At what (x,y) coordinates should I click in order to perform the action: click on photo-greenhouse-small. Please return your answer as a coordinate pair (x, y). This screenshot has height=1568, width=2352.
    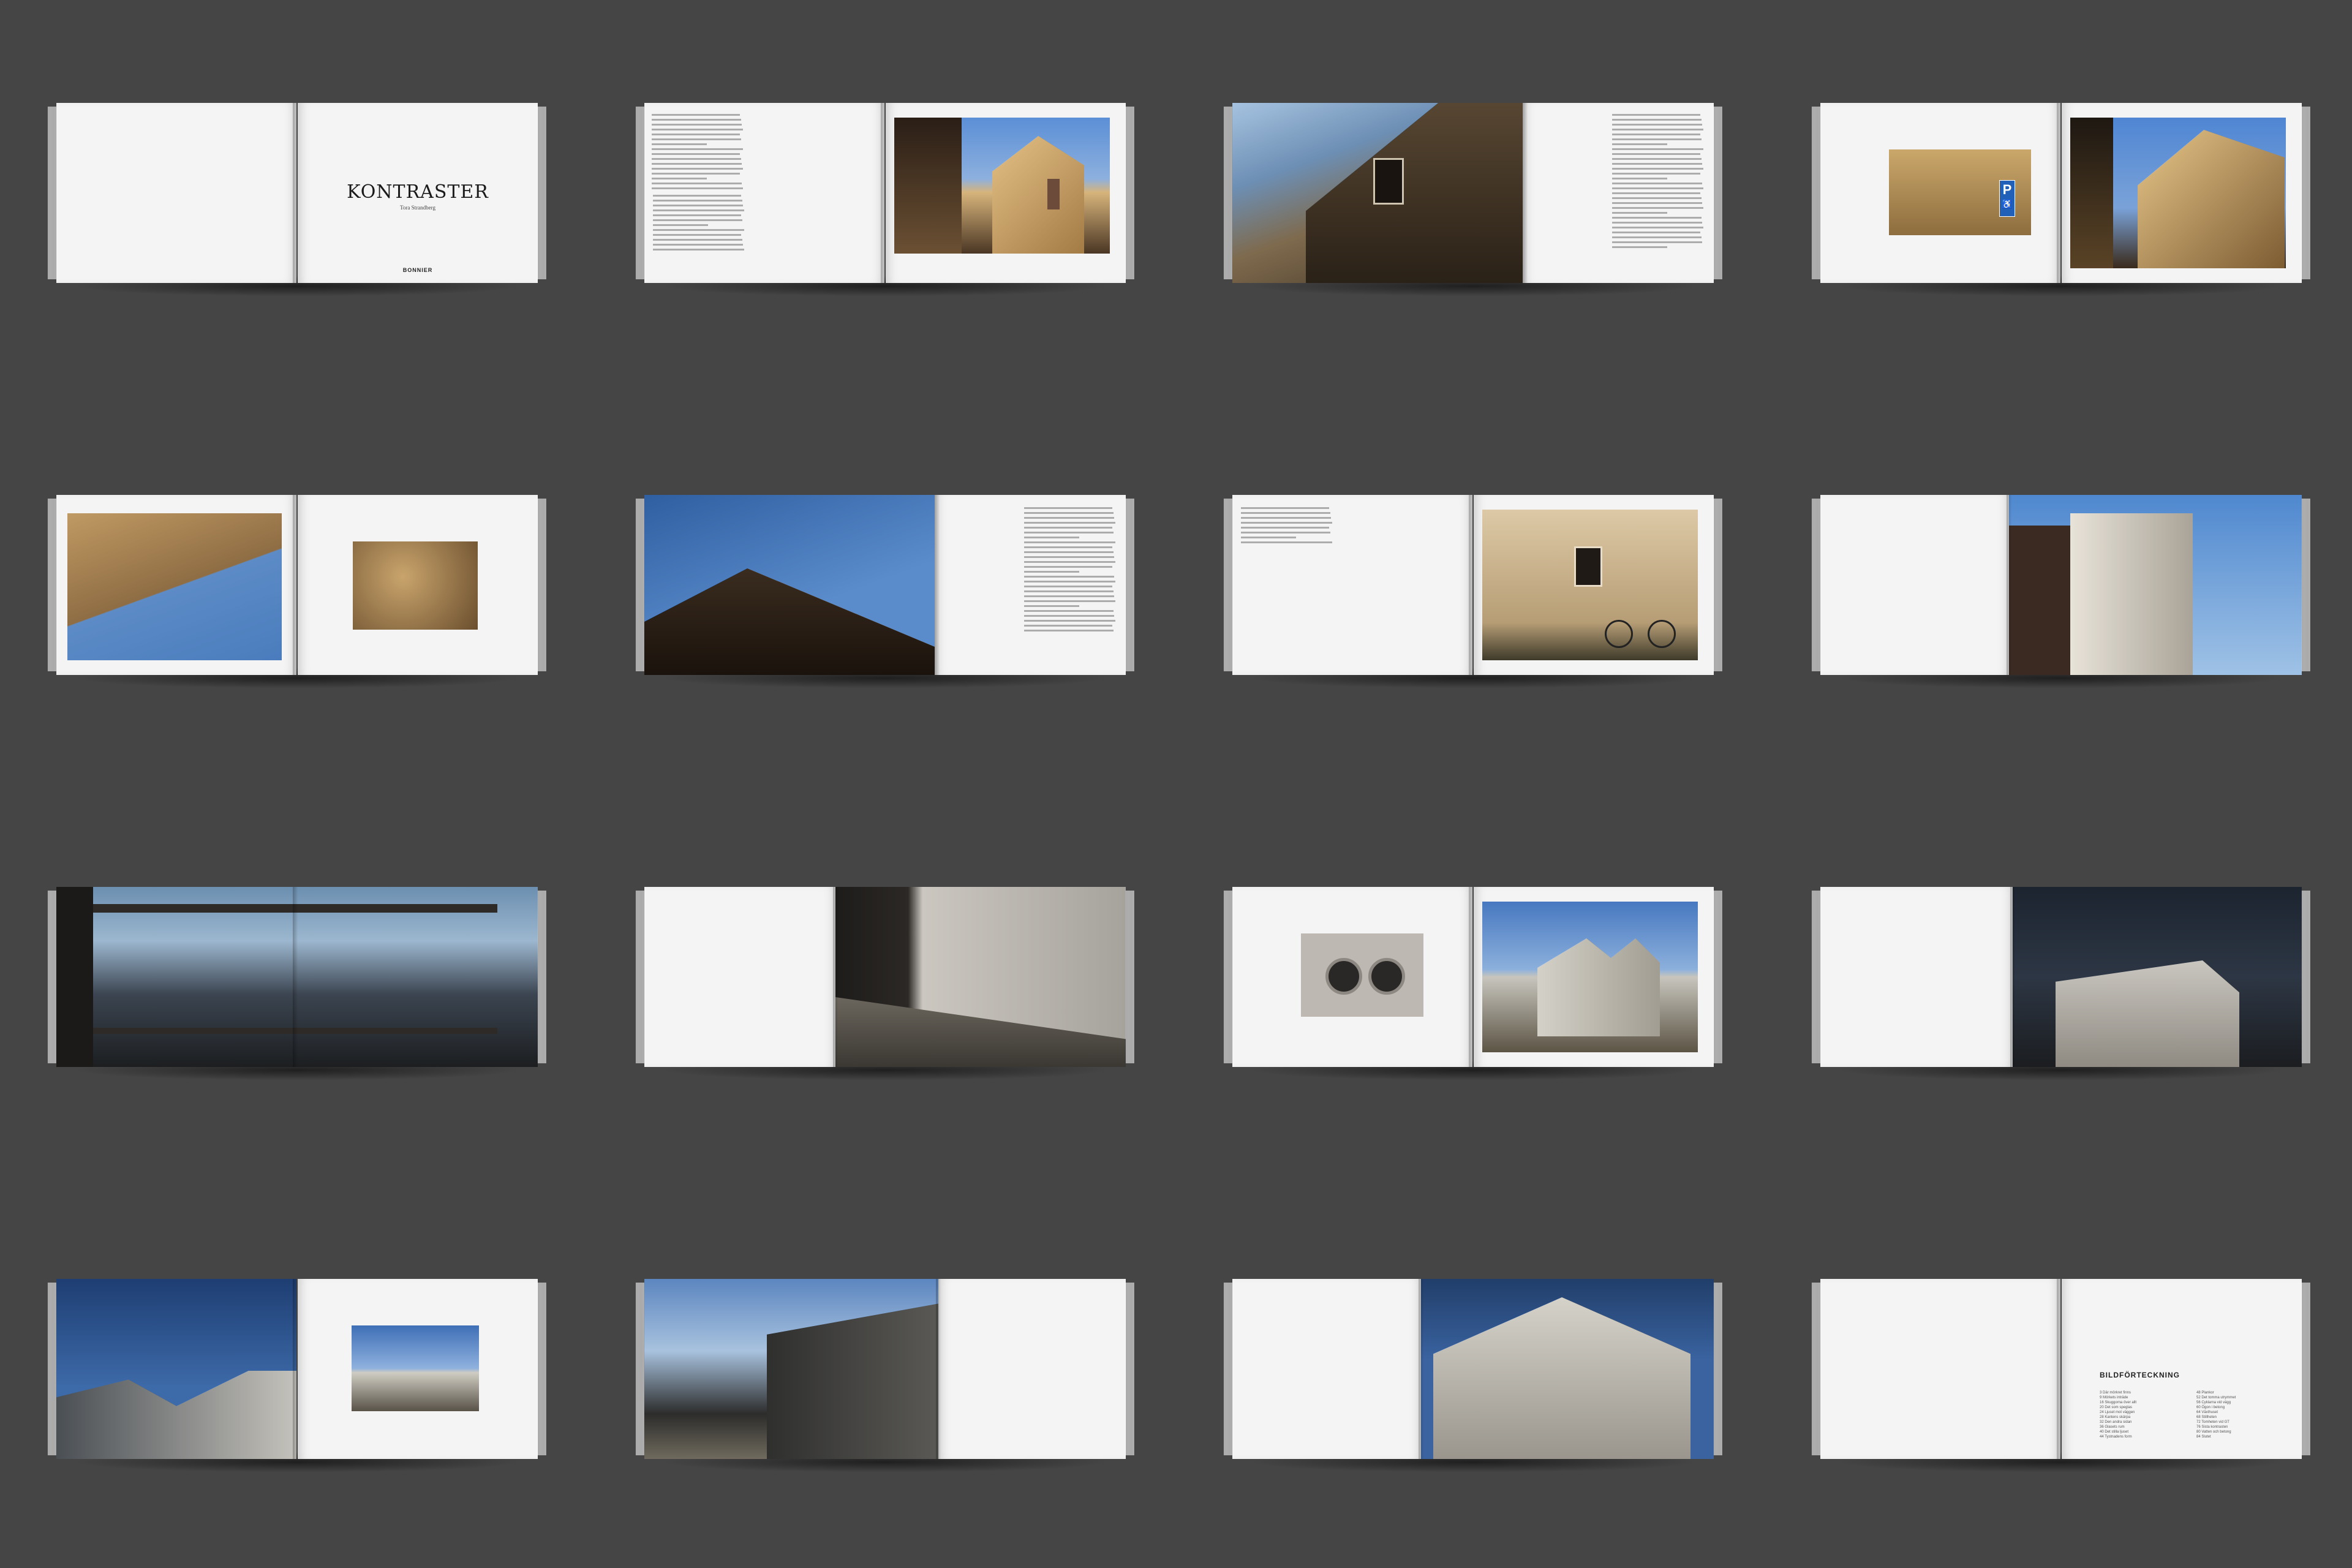
    Looking at the image, I should click on (416, 1368).